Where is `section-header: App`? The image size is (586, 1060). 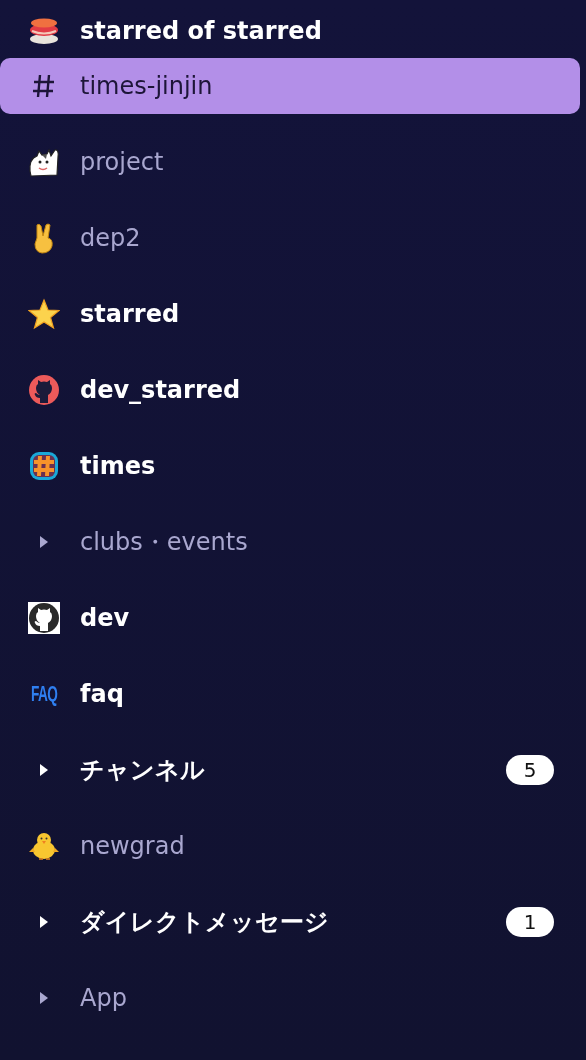 section-header: App is located at coordinates (290, 998).